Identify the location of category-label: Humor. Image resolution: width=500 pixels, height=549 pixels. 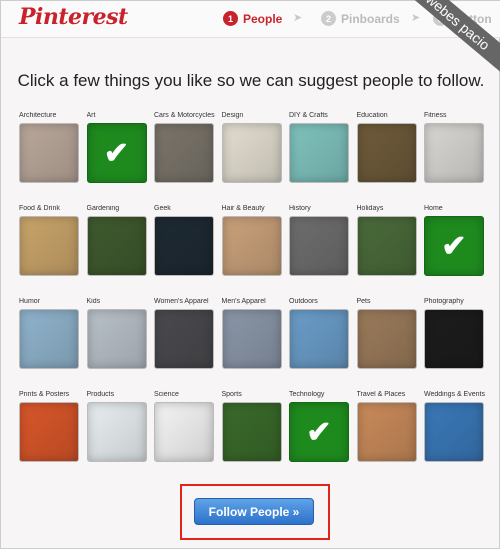
(30, 301).